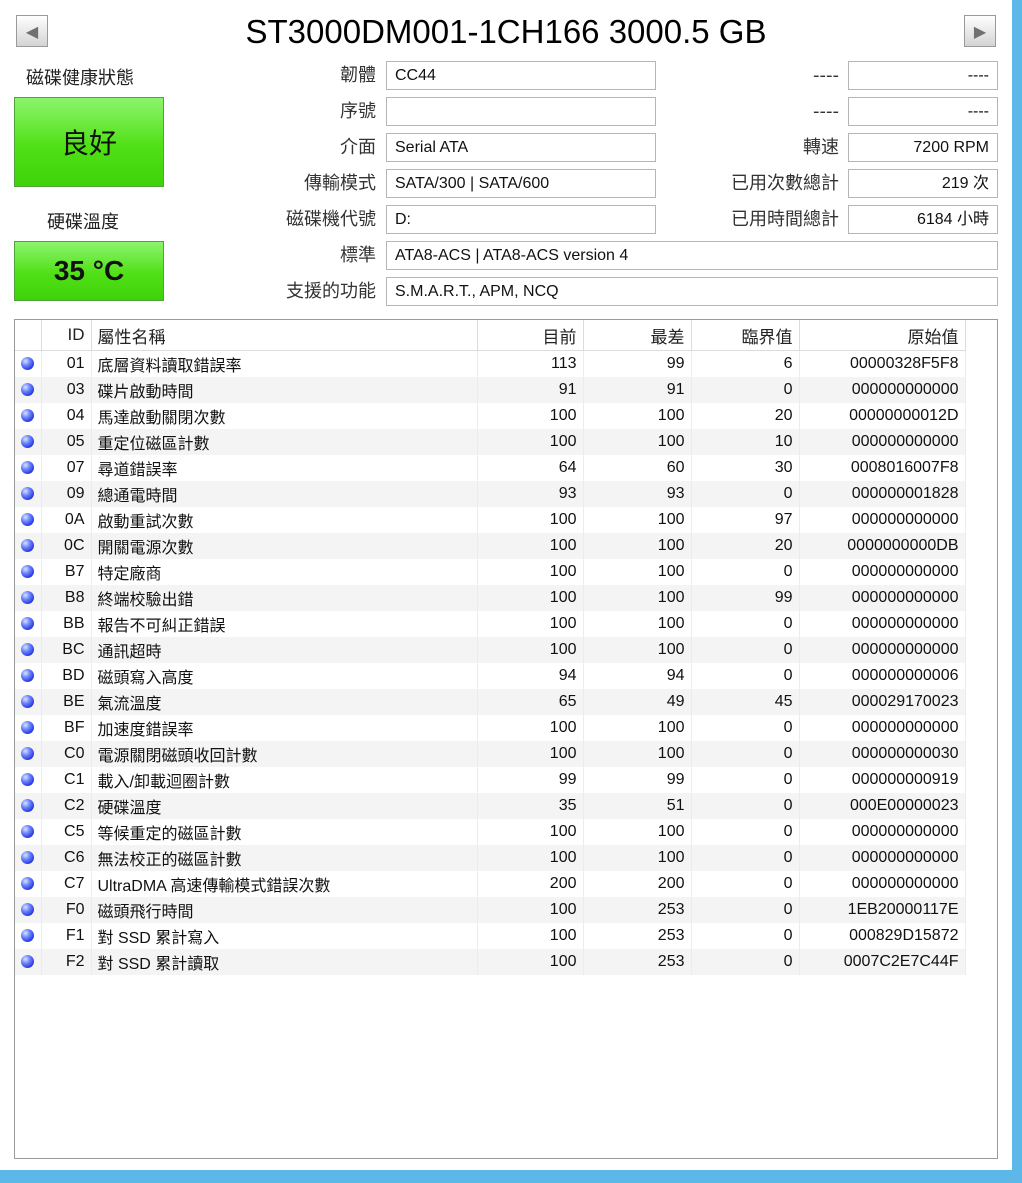 This screenshot has height=1183, width=1022. I want to click on raw-value: 0007C2E7C44F, so click(882, 962).